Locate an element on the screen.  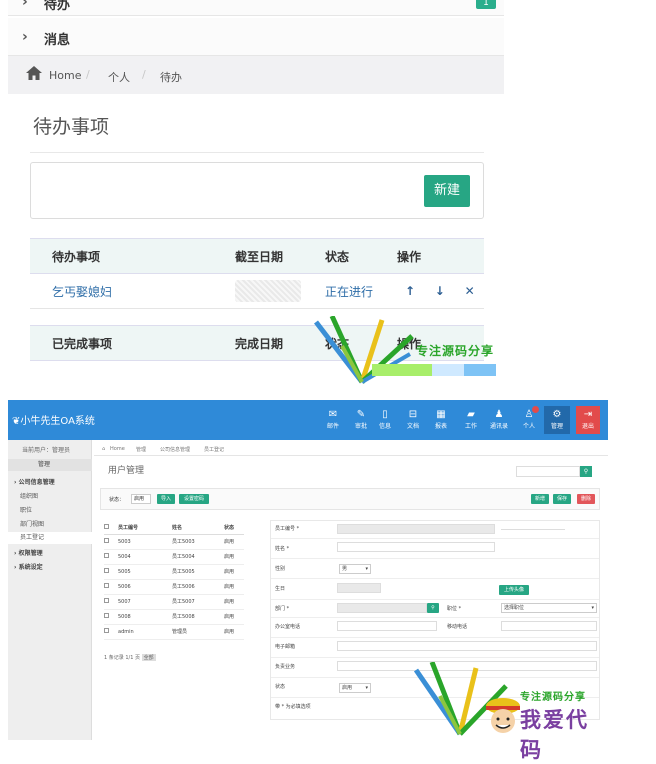
move-up-icon: ↑ is located at coordinates (410, 291).